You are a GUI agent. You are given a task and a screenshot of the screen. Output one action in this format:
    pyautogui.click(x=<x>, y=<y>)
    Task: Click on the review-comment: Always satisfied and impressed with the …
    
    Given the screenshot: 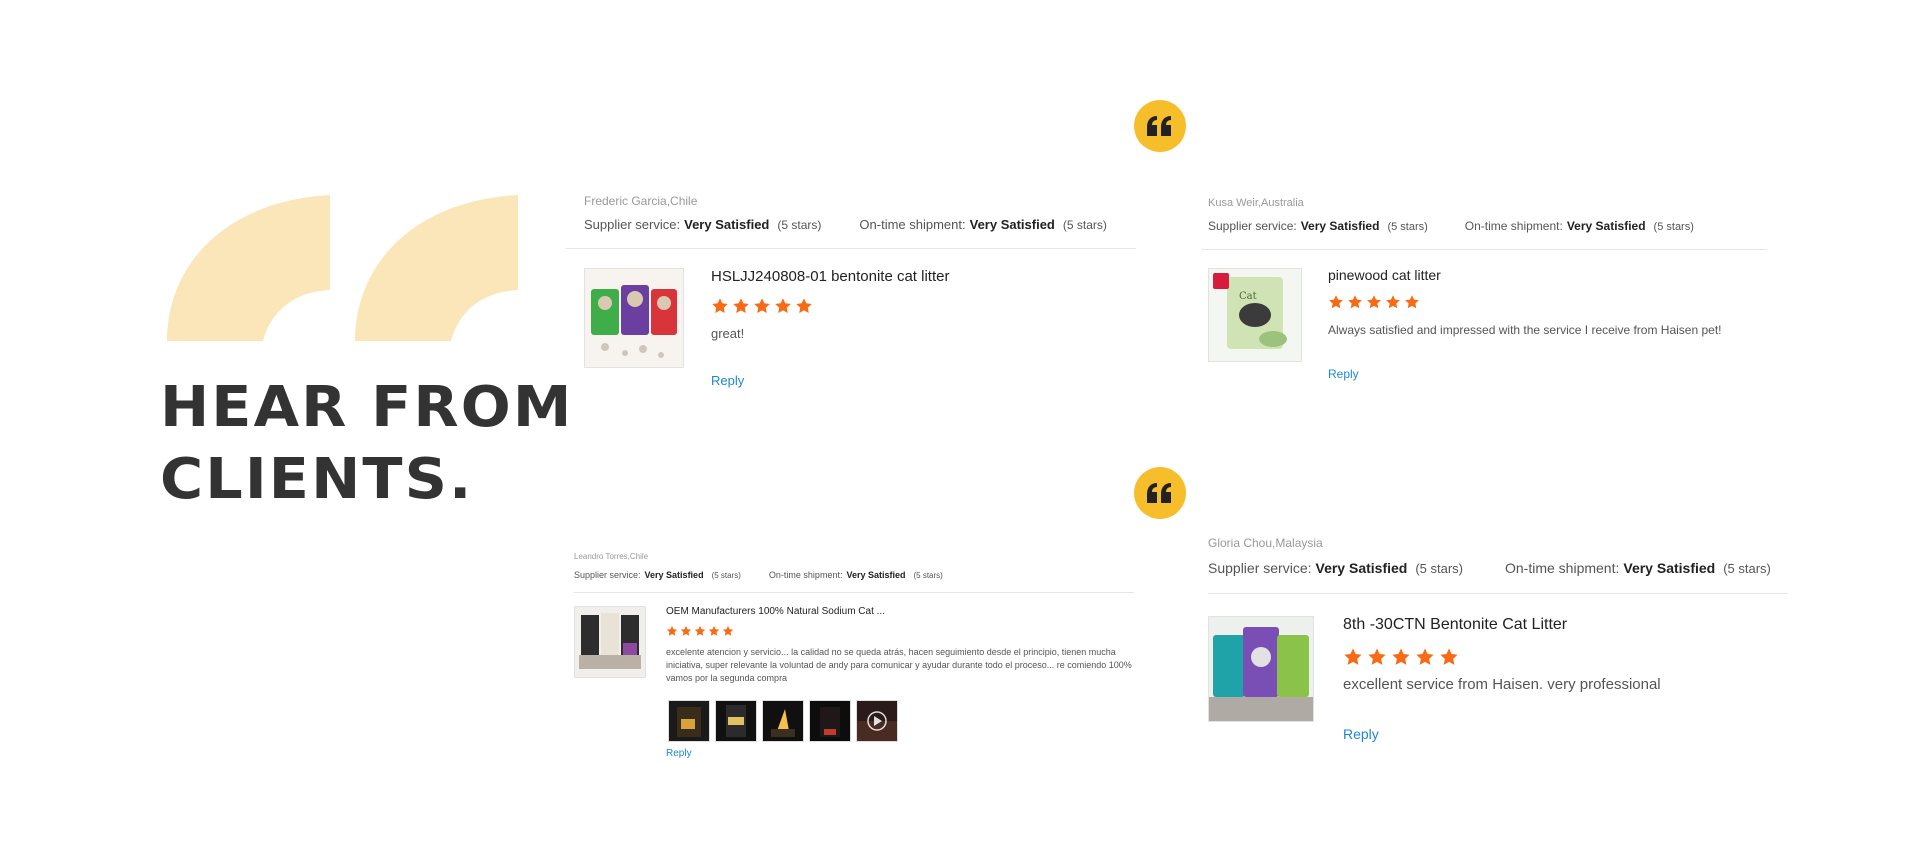 What is the action you would take?
    pyautogui.click(x=1525, y=330)
    